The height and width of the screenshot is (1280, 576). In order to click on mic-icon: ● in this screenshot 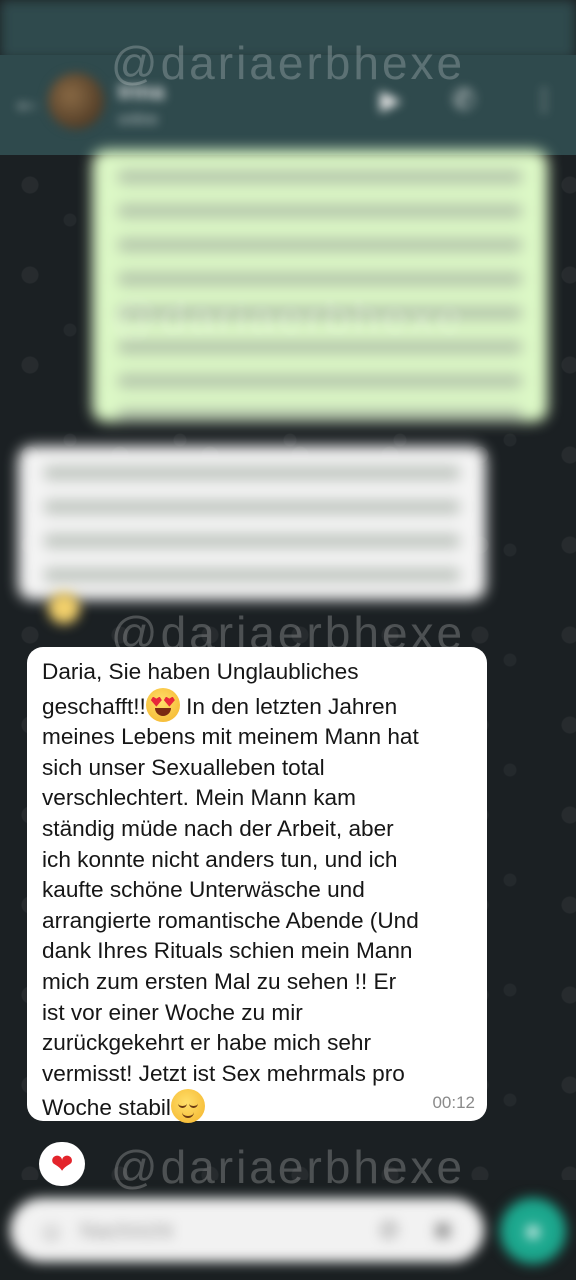, I will do `click(533, 1230)`.